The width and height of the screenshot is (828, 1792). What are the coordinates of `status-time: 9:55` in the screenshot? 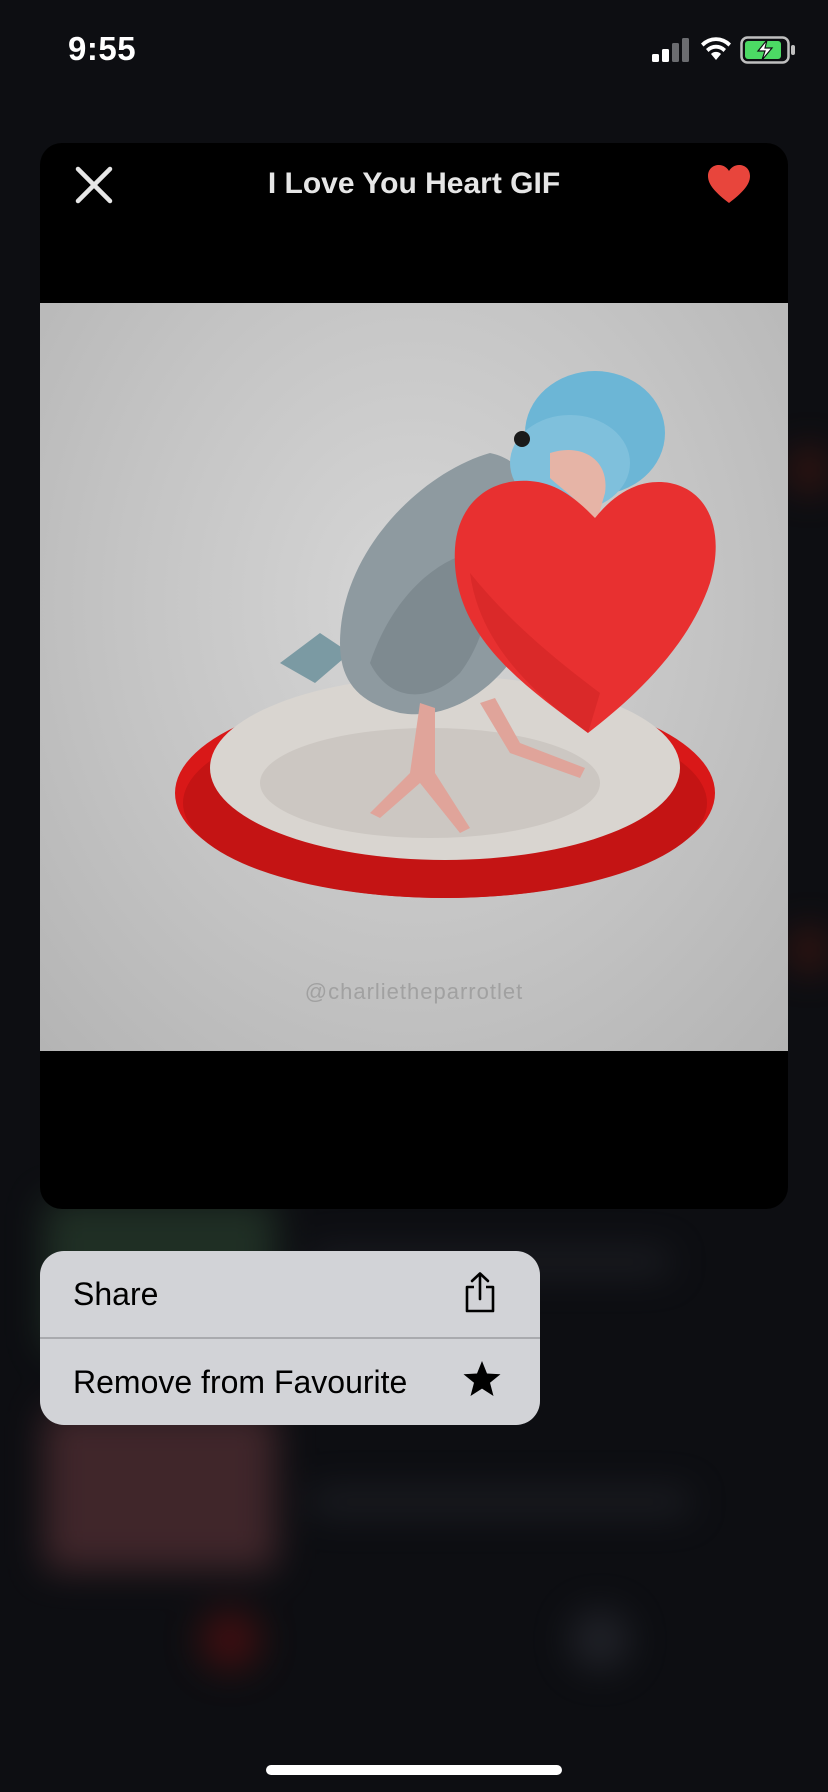 It's located at (102, 48).